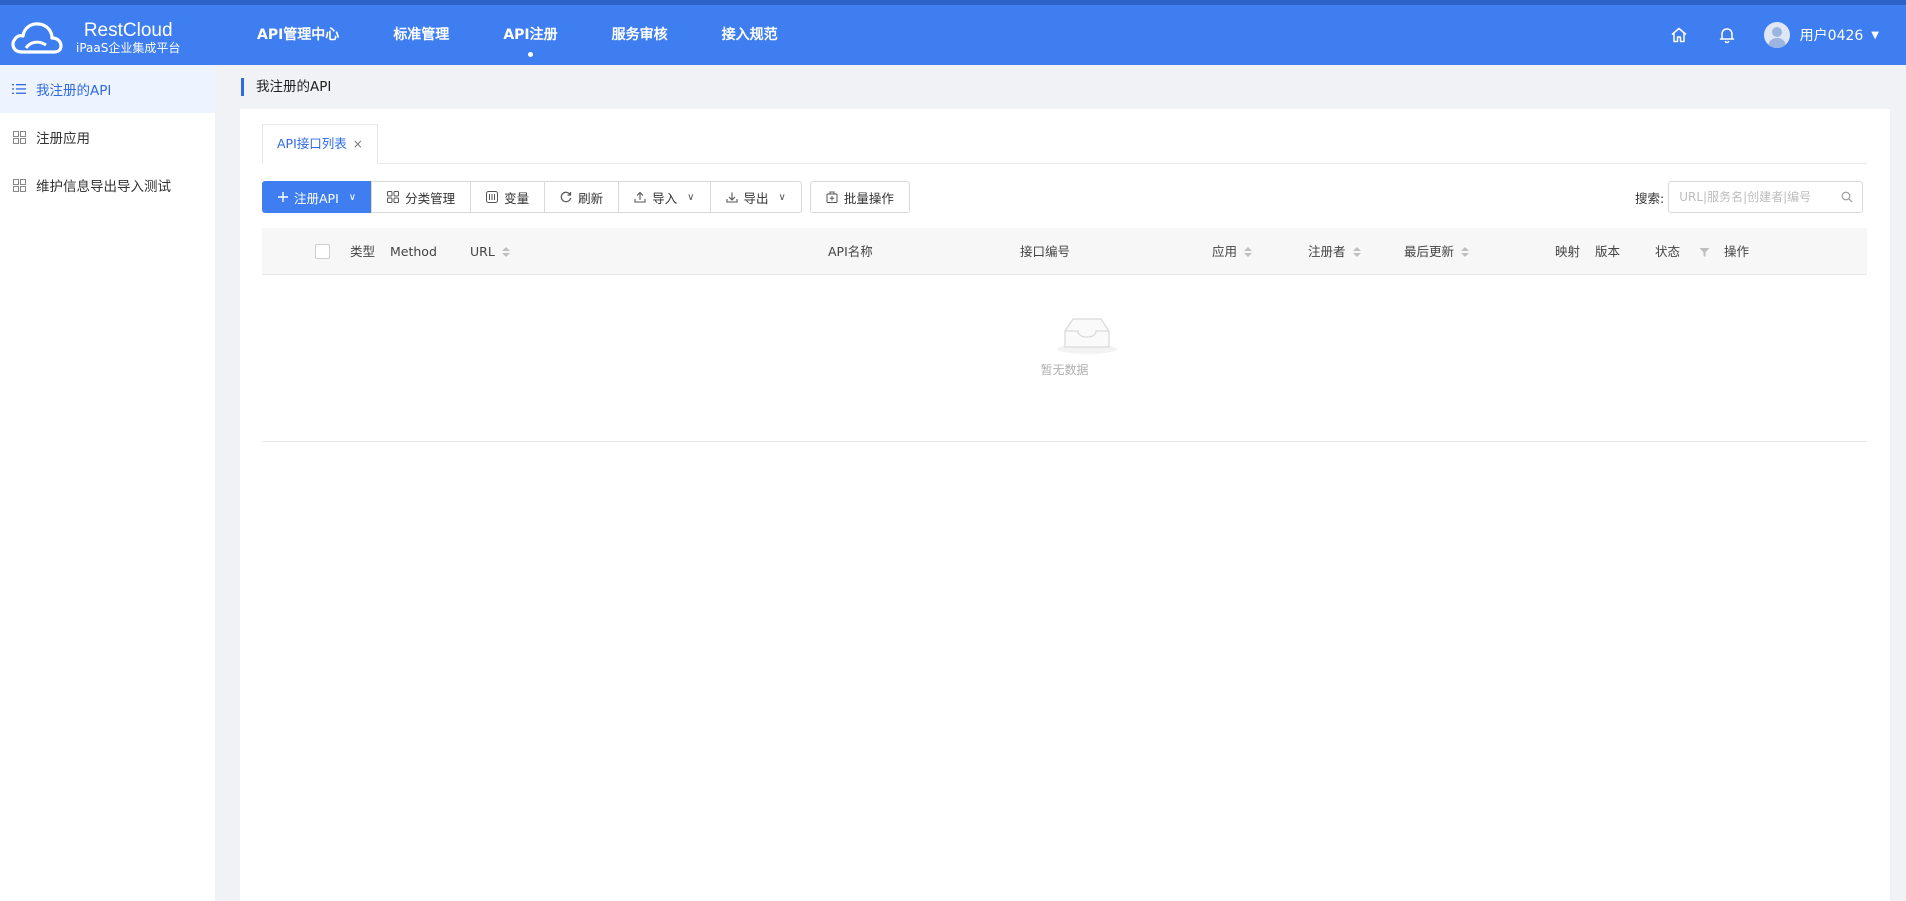  Describe the element at coordinates (358, 144) in the screenshot. I see `close-icon: ×` at that location.